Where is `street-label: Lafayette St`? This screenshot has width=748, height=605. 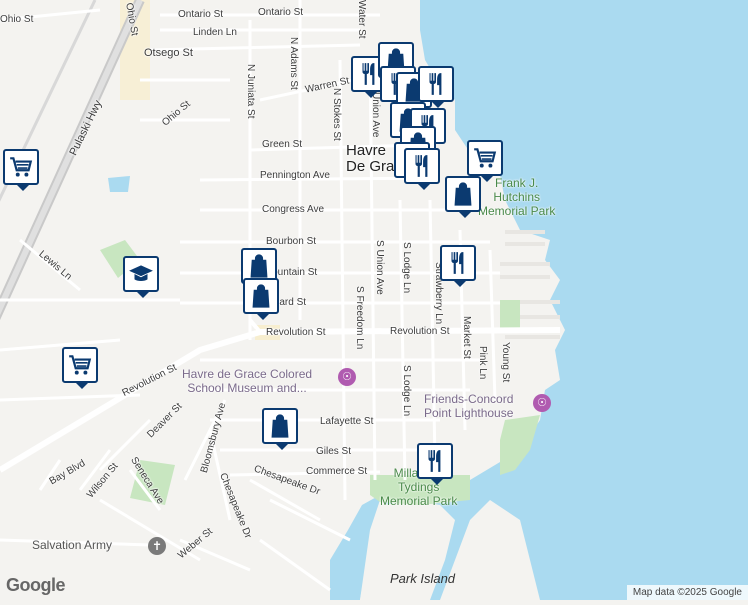
street-label: Lafayette St is located at coordinates (347, 421).